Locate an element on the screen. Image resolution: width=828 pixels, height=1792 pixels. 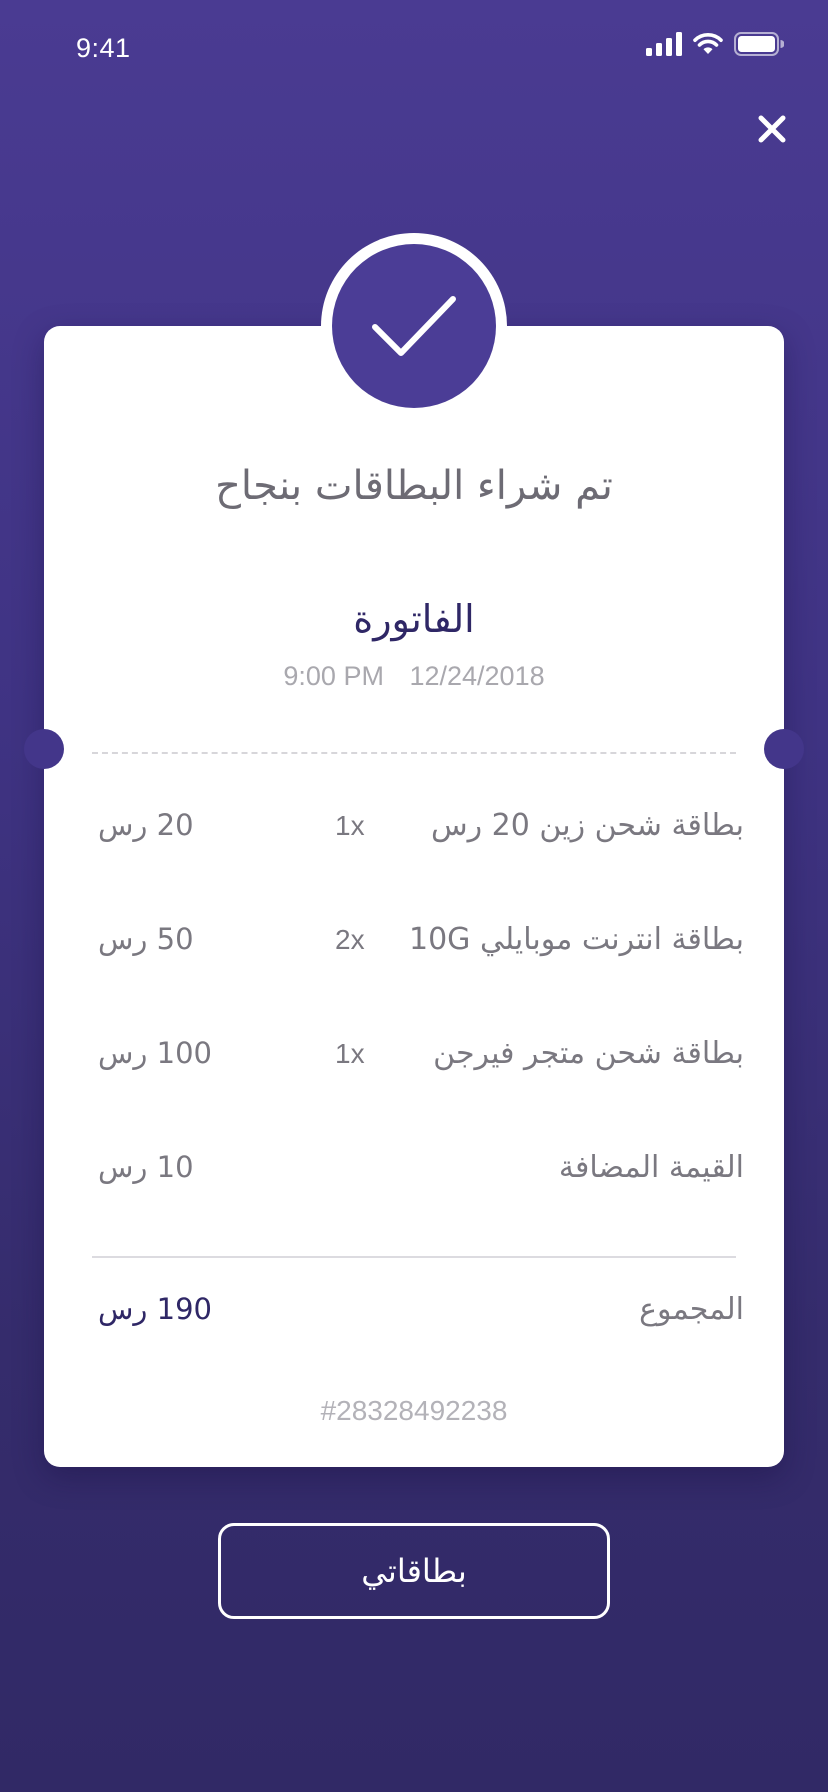
invoice-time: 9:00 PM is located at coordinates (333, 676).